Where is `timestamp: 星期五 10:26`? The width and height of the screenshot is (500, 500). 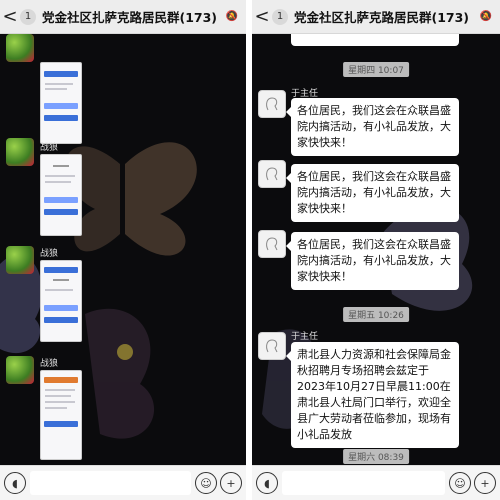
timestamp: 星期五 10:26 is located at coordinates (376, 314).